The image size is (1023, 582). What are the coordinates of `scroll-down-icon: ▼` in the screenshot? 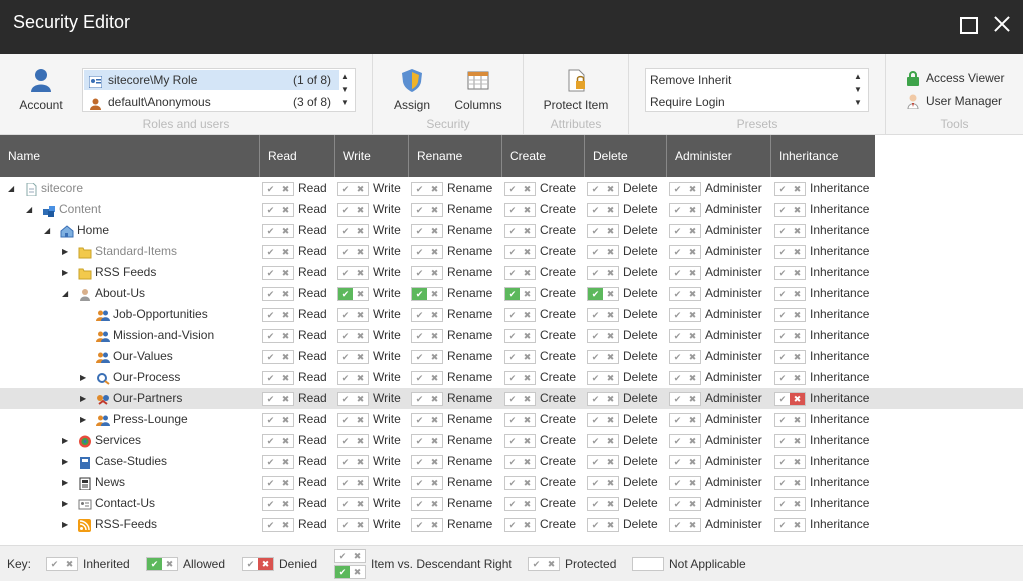 It's located at (858, 90).